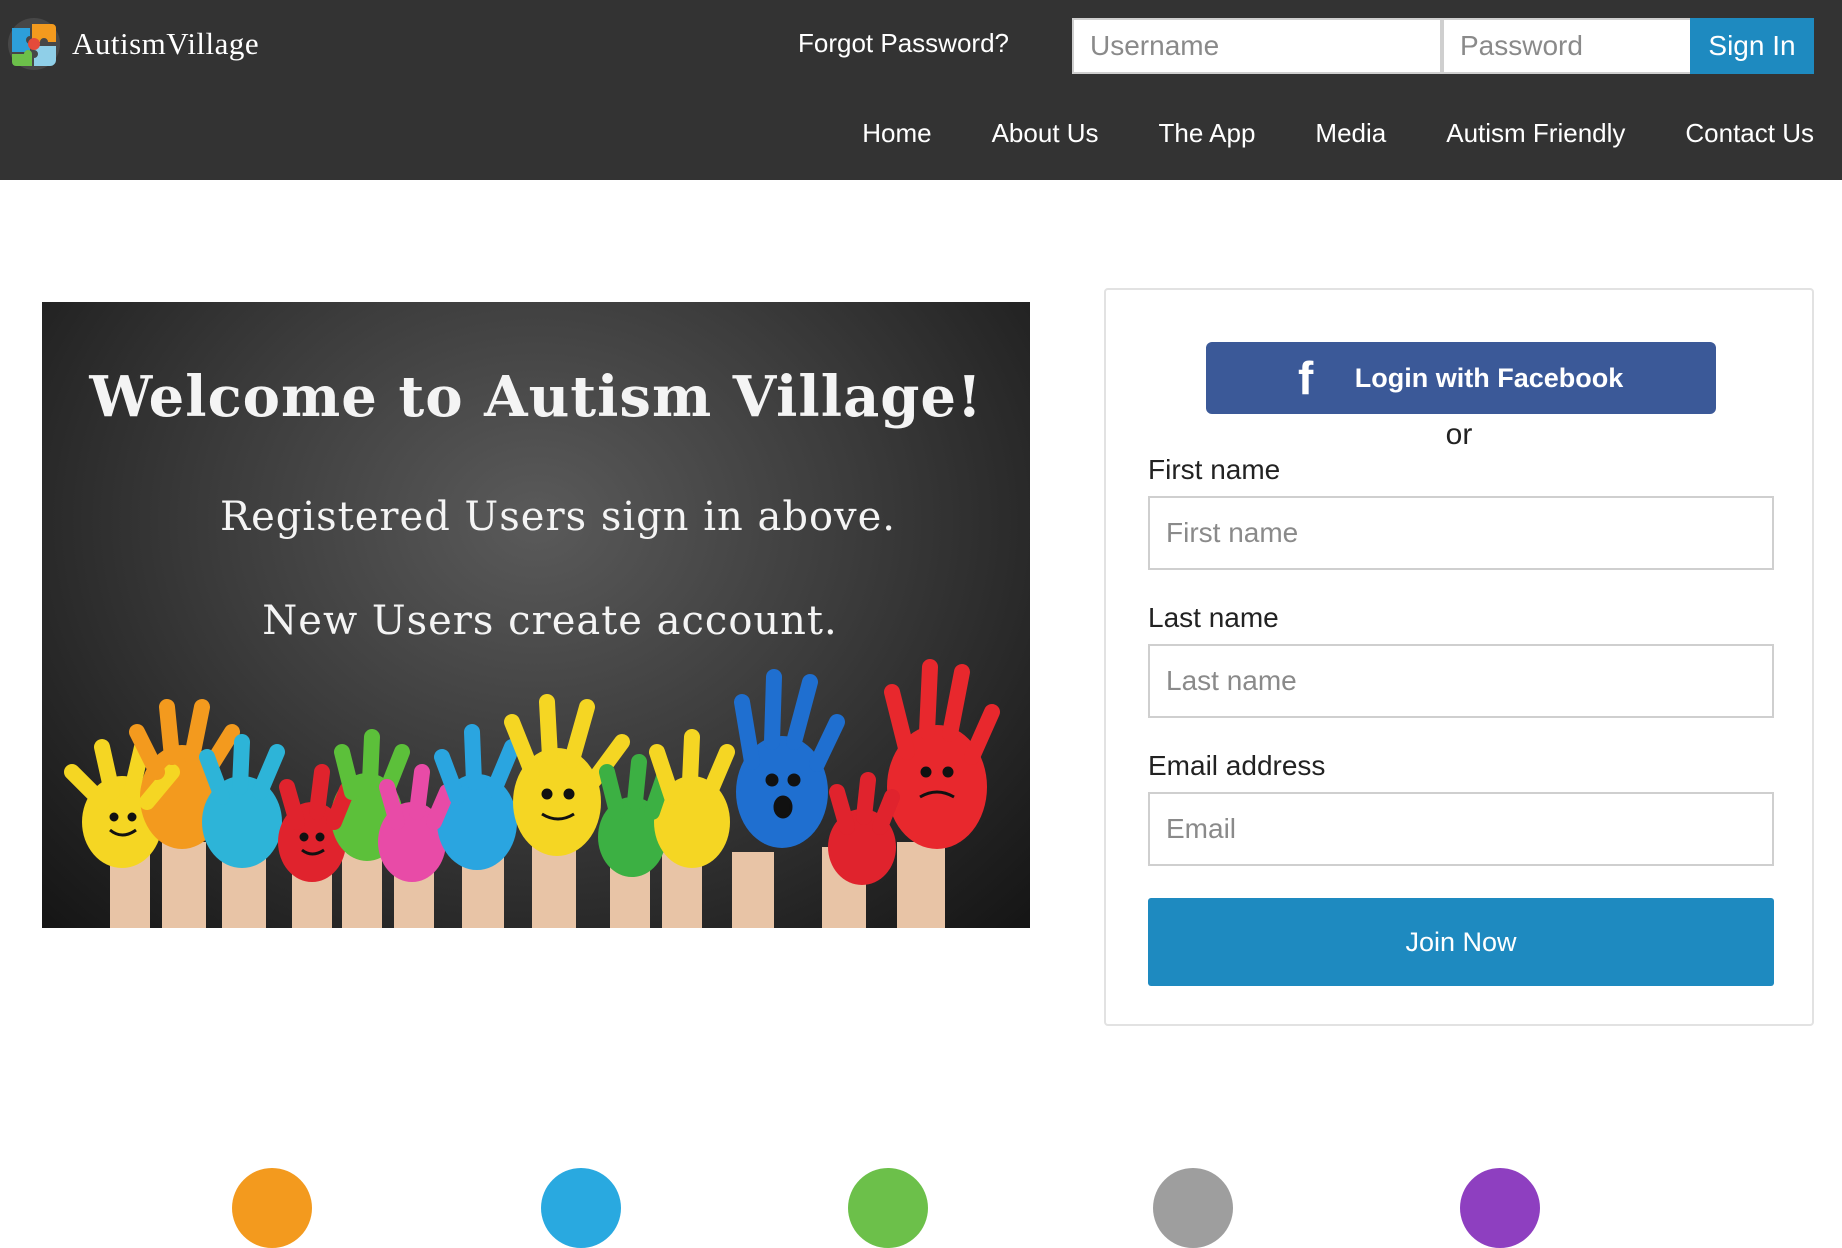 This screenshot has width=1842, height=1248. Describe the element at coordinates (34, 44) in the screenshot. I see `puzzle-globe-icon` at that location.